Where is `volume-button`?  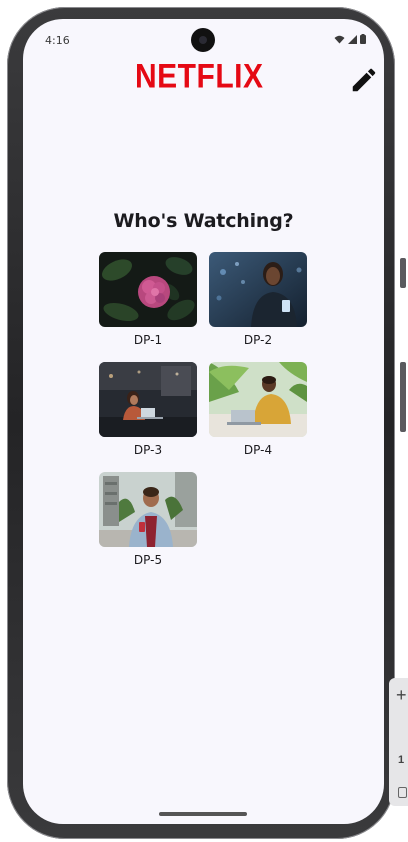
volume-button is located at coordinates (403, 397).